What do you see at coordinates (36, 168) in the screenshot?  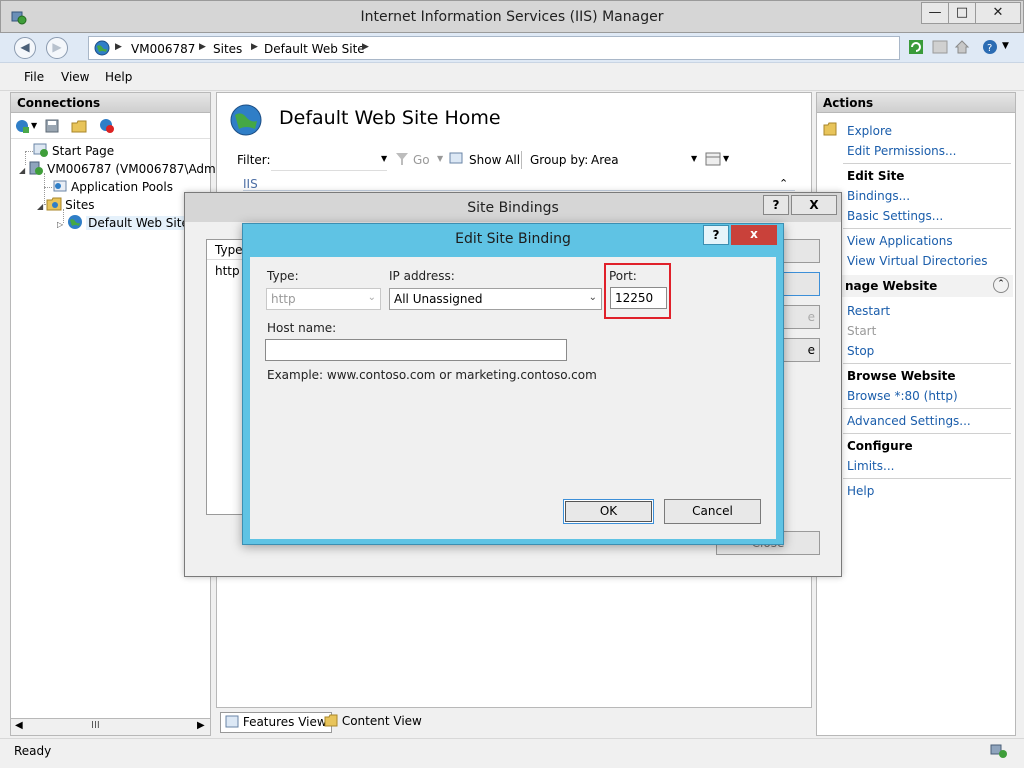 I see `server-icon` at bounding box center [36, 168].